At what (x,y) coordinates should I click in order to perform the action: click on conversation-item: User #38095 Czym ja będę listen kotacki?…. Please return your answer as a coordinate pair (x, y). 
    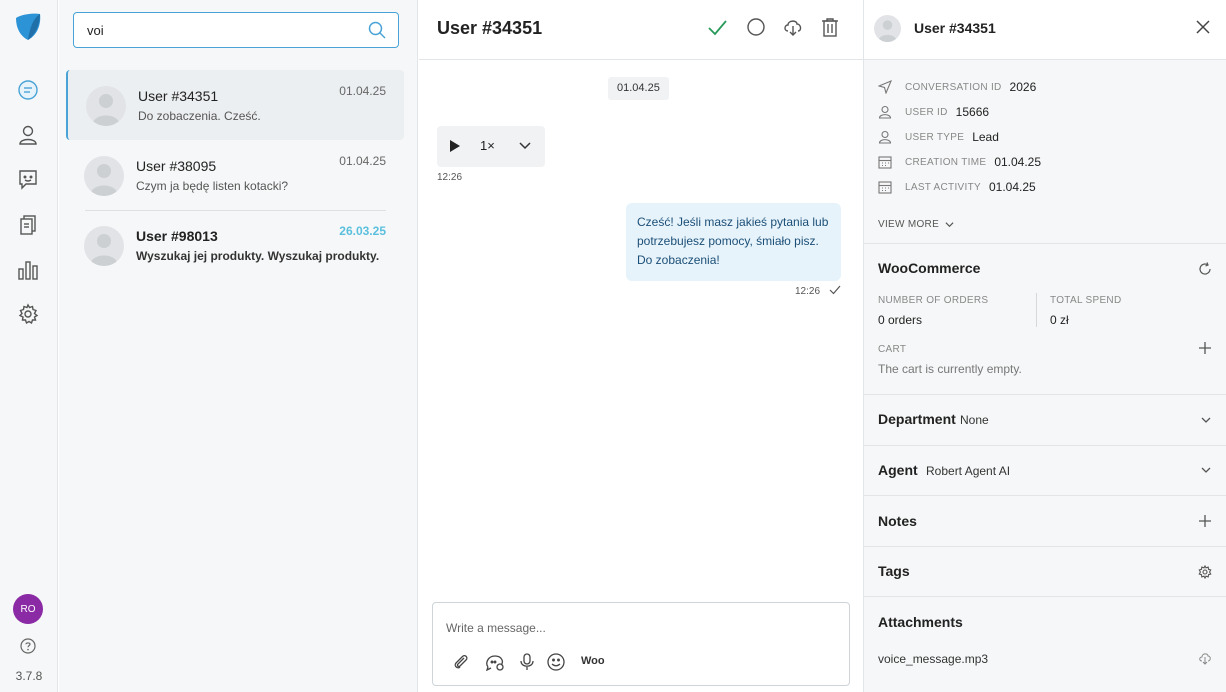
    Looking at the image, I should click on (235, 175).